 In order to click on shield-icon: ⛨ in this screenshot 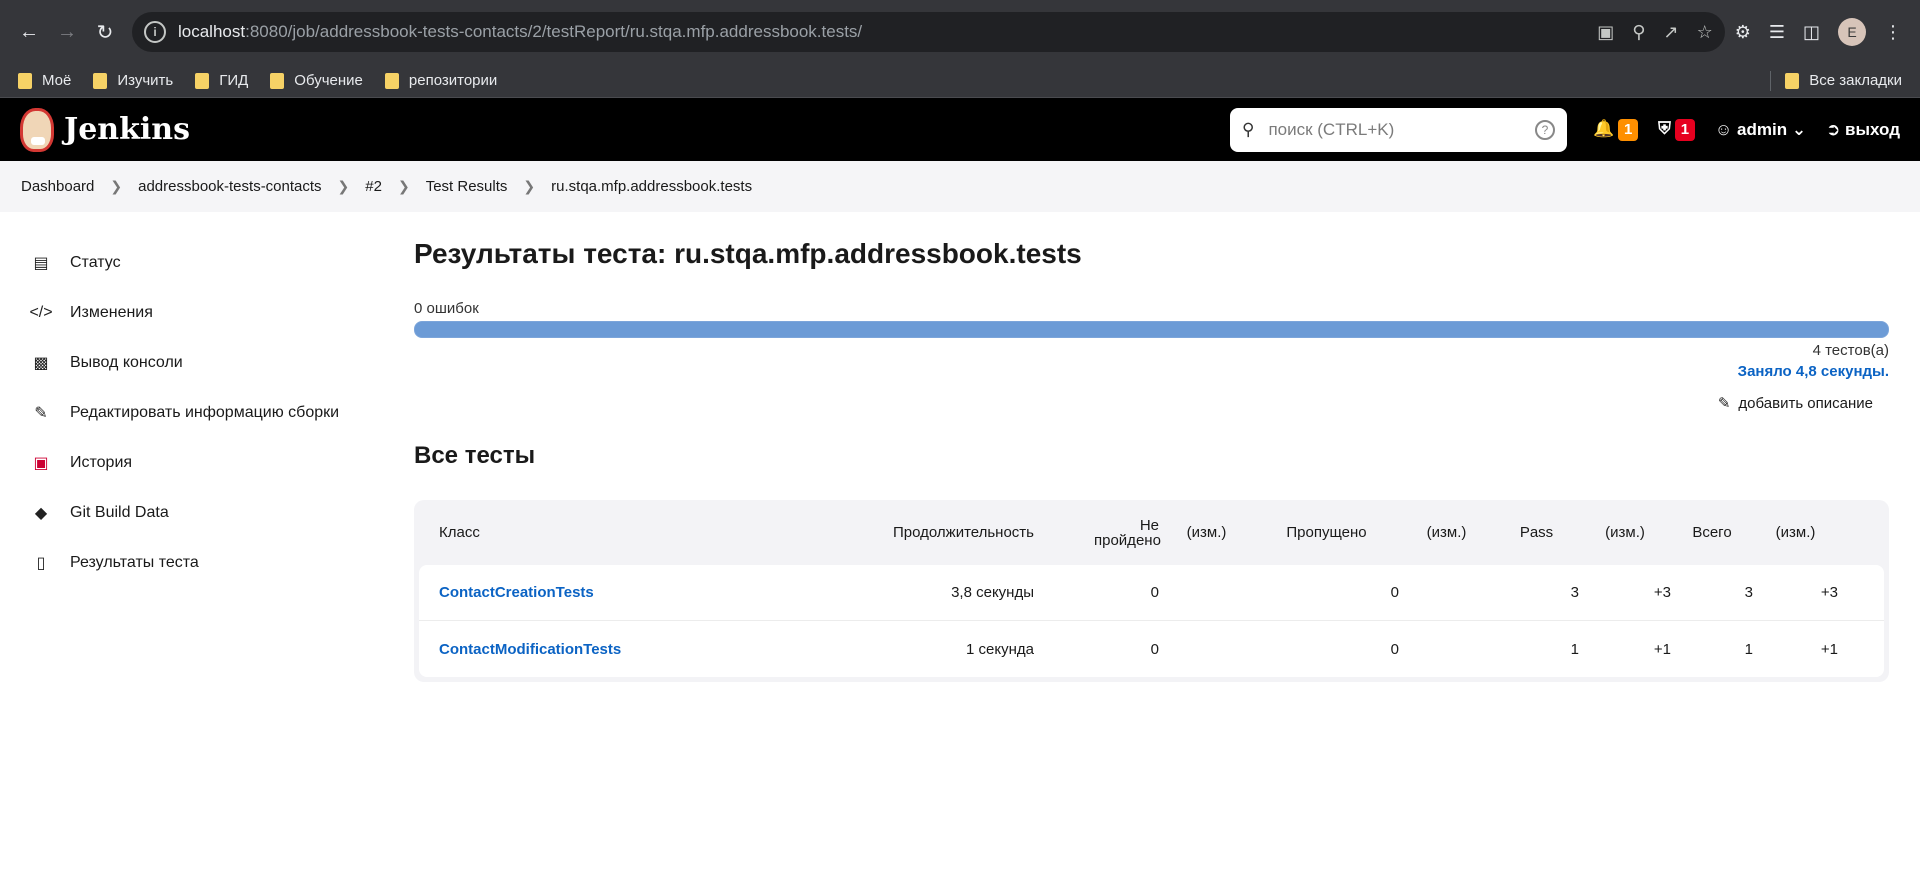, I will do `click(1664, 128)`.